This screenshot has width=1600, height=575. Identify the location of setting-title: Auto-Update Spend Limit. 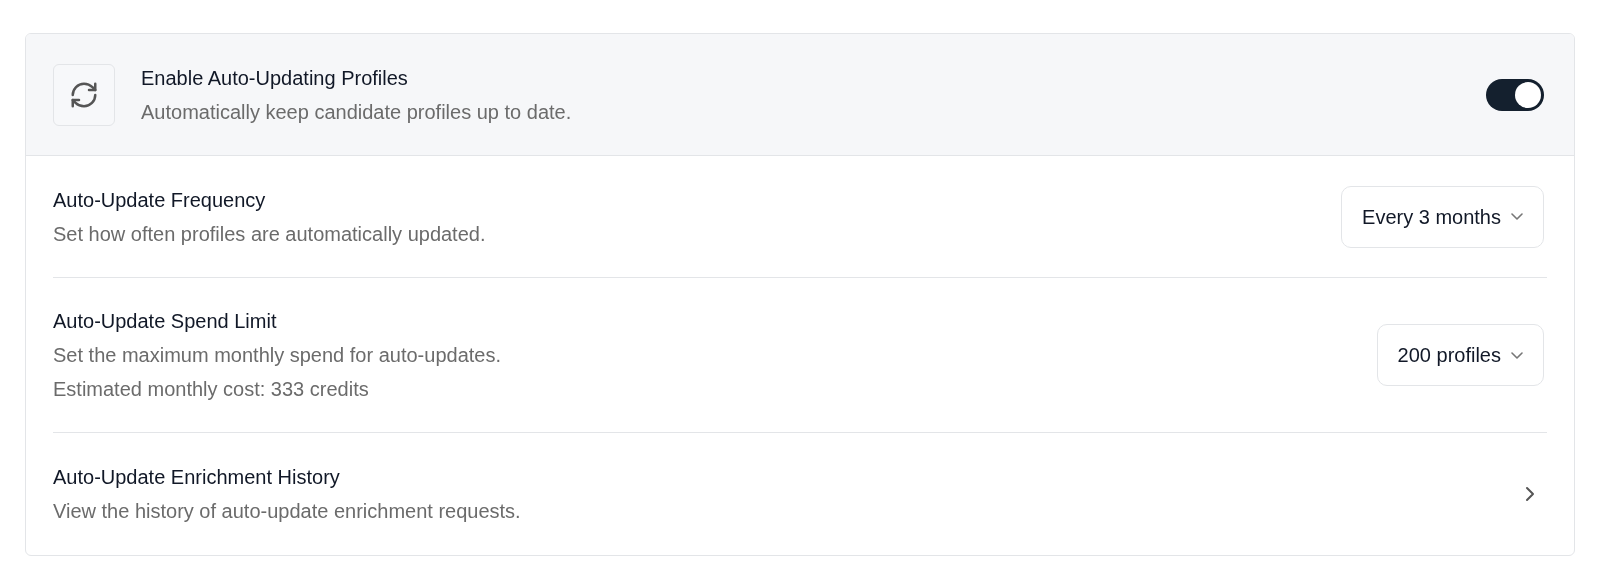
(165, 321).